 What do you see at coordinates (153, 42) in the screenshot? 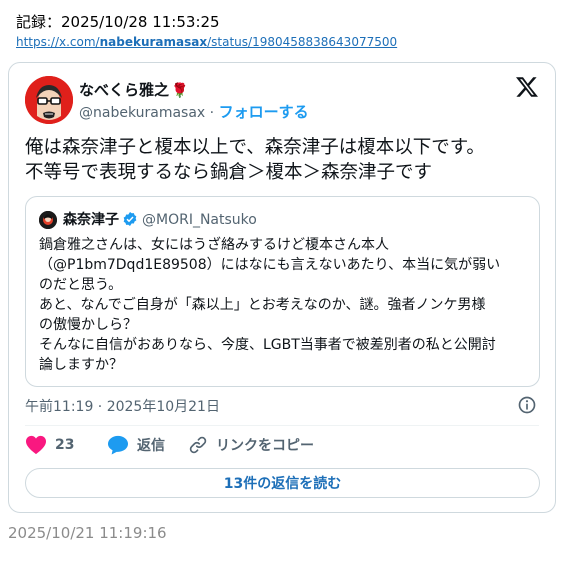
I see `url-user: nabekuramasax` at bounding box center [153, 42].